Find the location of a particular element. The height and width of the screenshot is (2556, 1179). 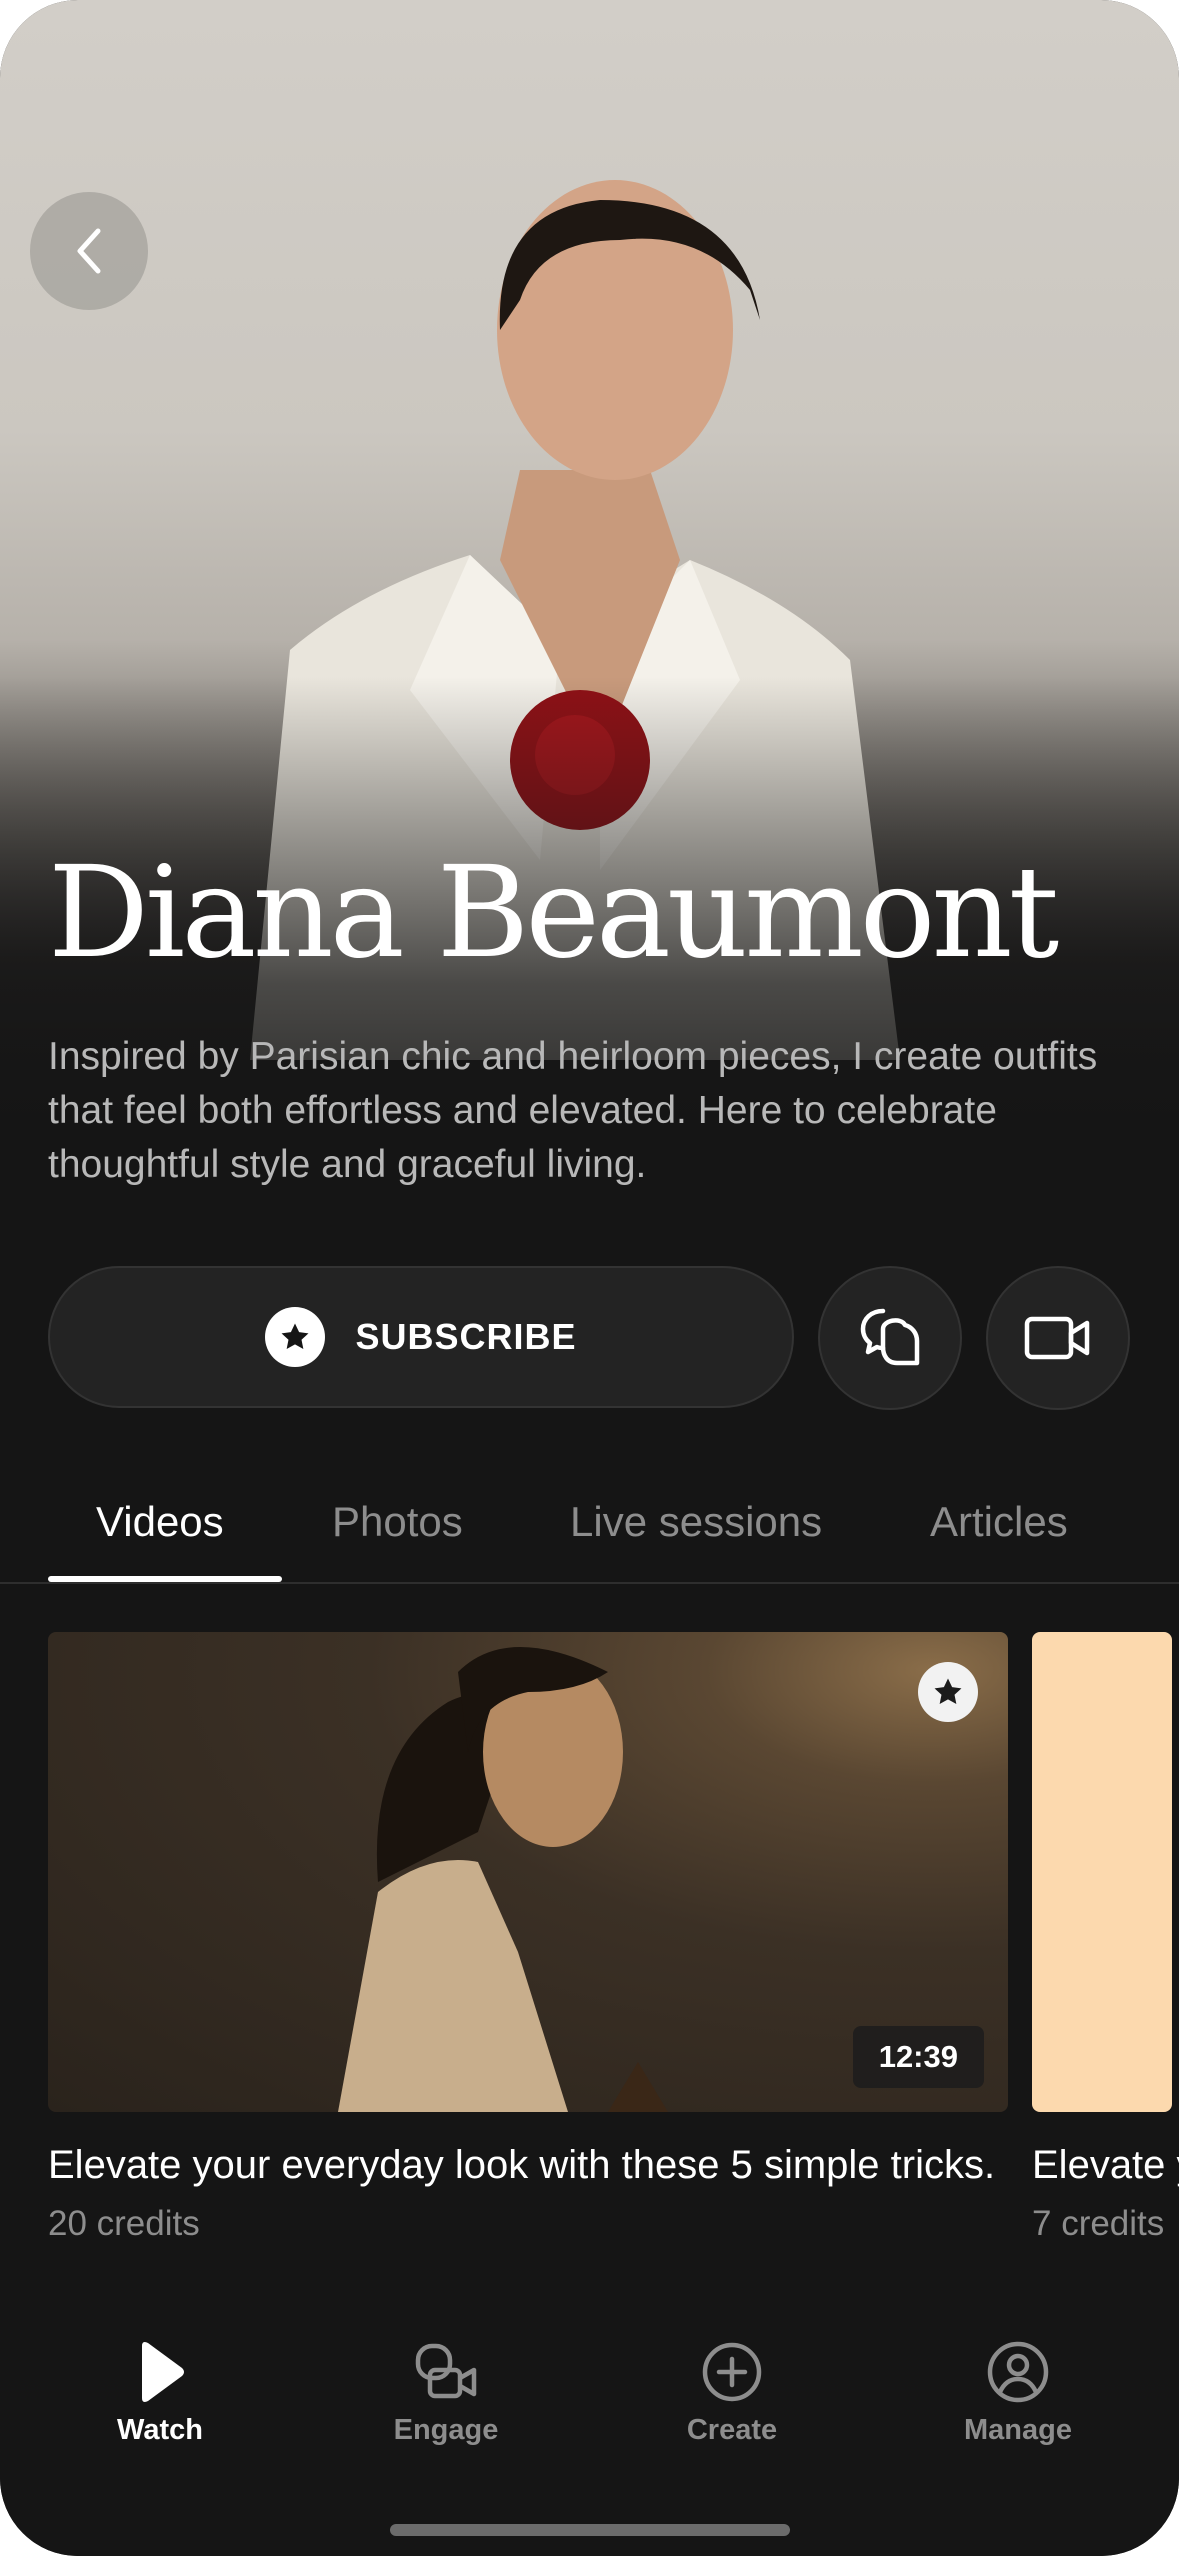

user-circle-icon is located at coordinates (1018, 2372).